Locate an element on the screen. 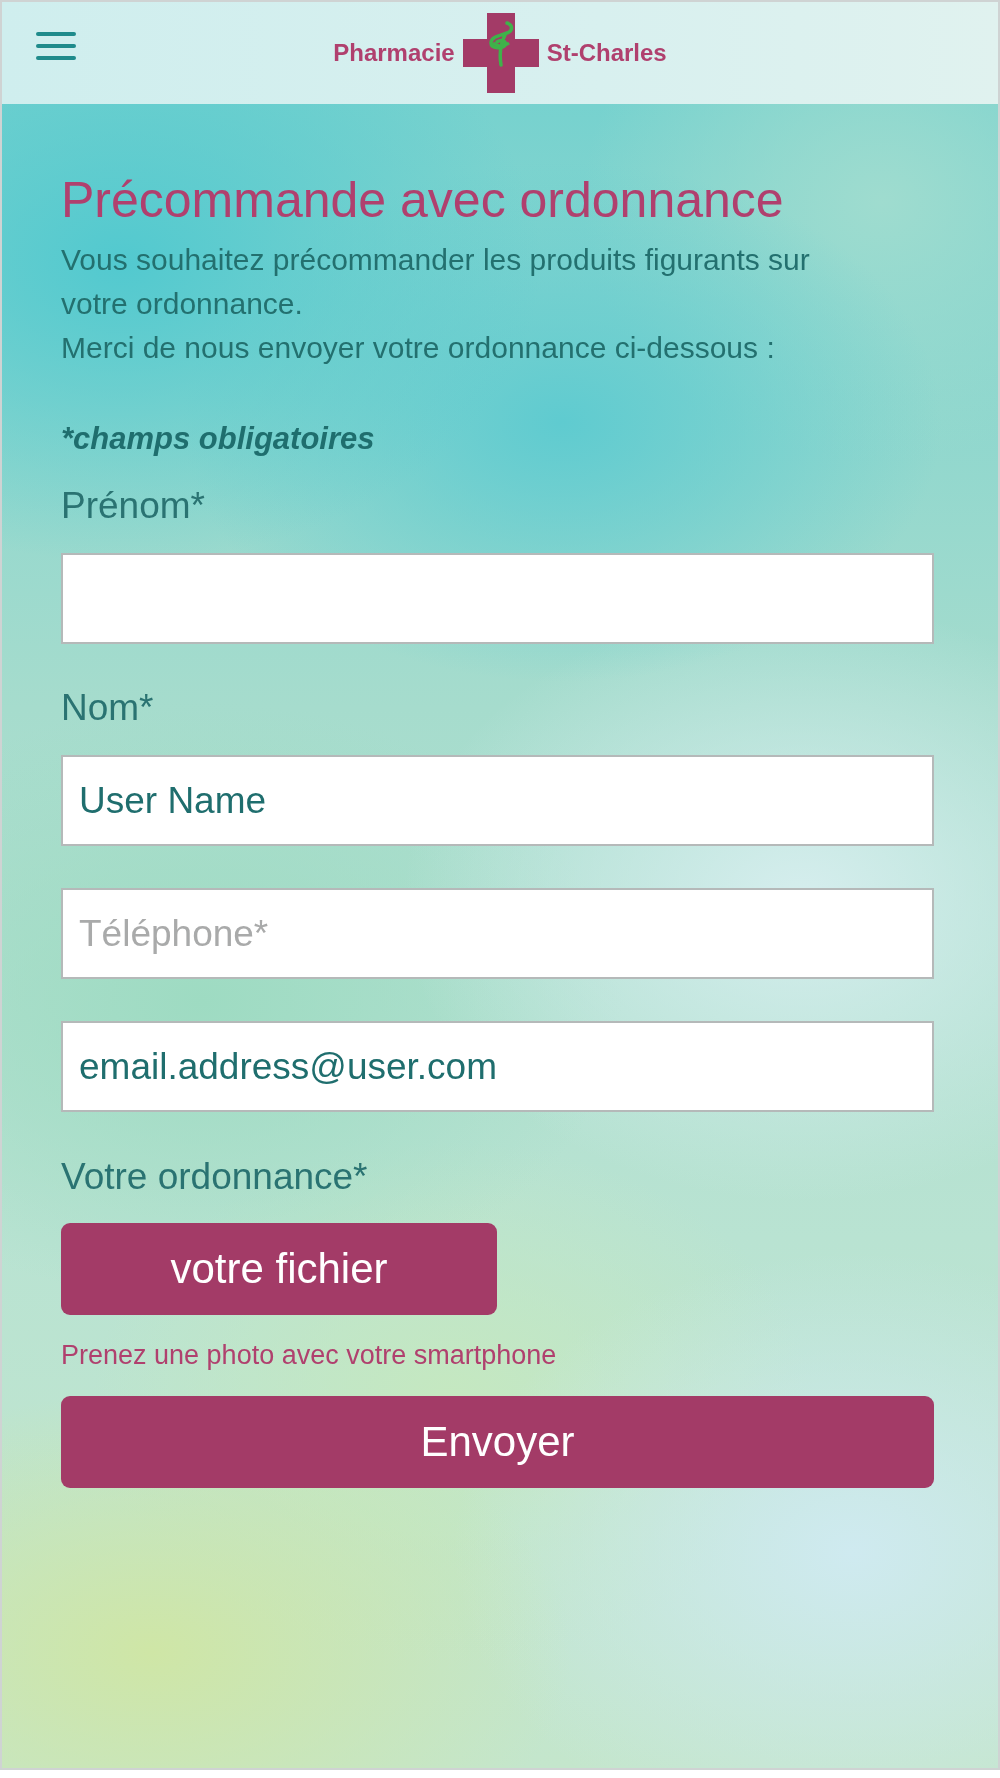  text-field: email.address@user.com is located at coordinates (497, 1066).